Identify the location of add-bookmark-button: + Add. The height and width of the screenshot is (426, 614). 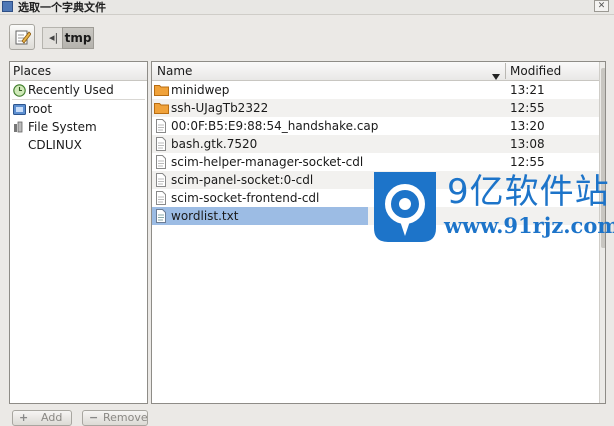
(42, 418).